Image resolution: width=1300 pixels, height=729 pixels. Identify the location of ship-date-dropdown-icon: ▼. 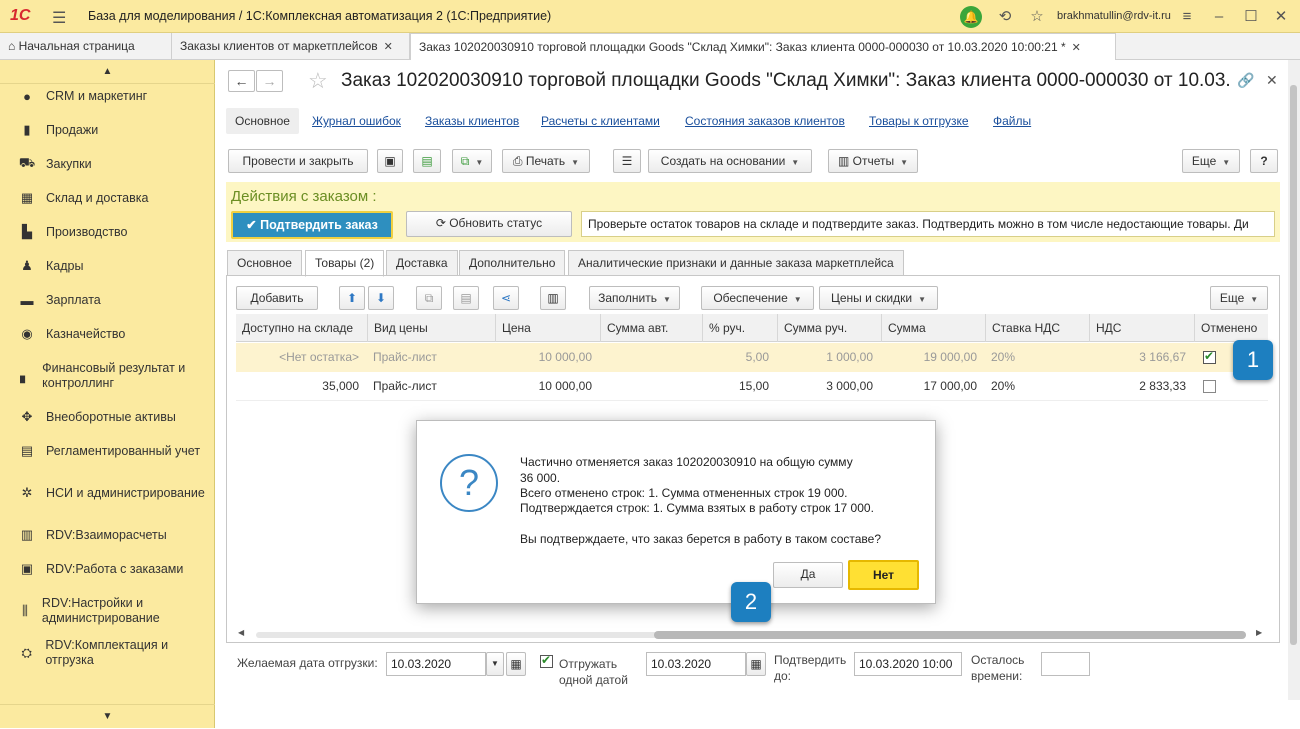
(495, 664).